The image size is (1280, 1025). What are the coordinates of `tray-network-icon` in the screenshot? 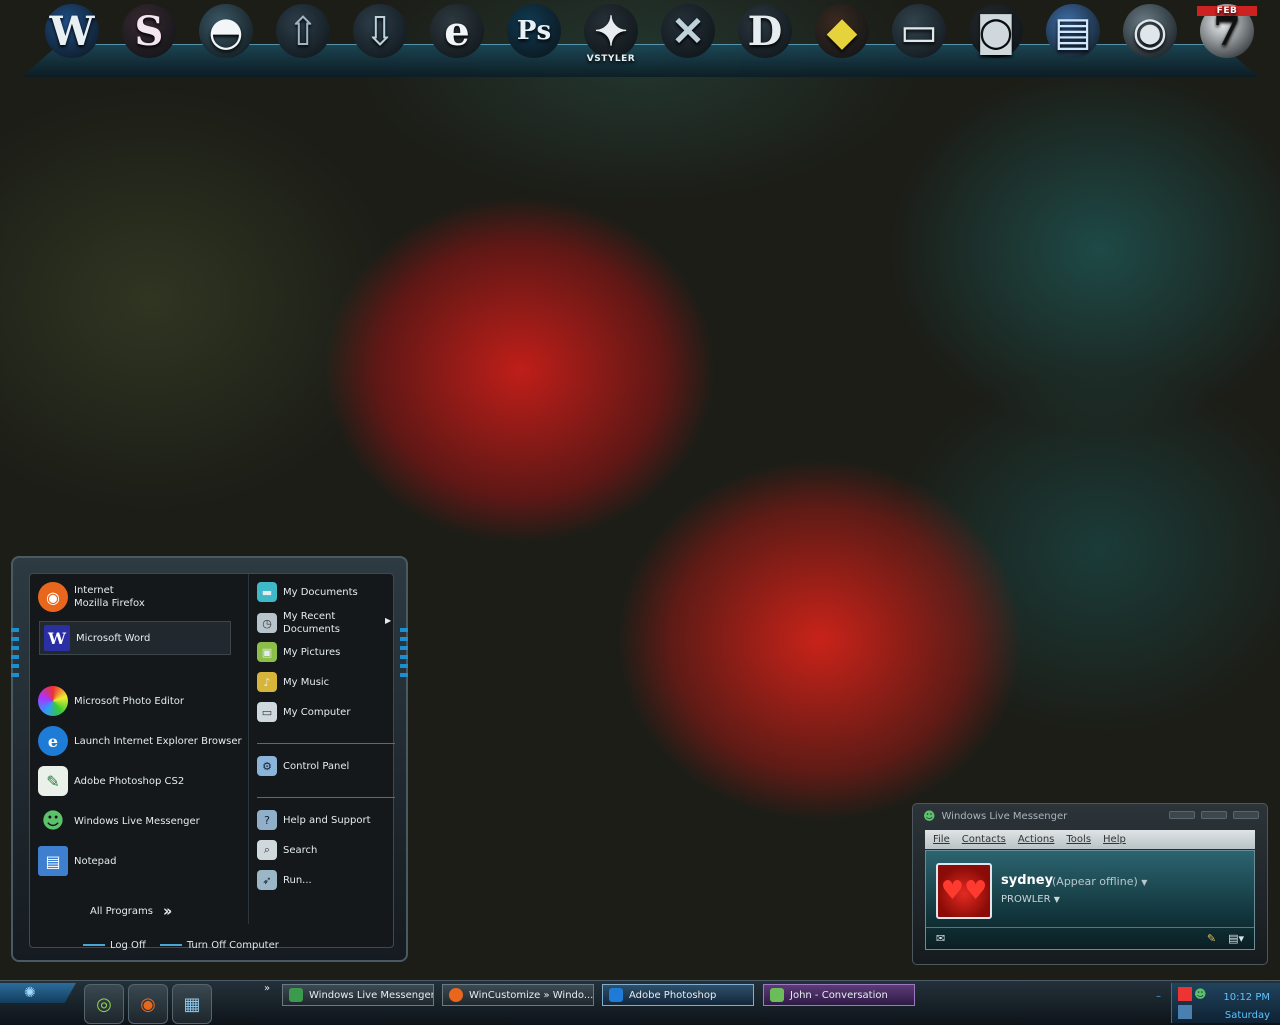 It's located at (1185, 1012).